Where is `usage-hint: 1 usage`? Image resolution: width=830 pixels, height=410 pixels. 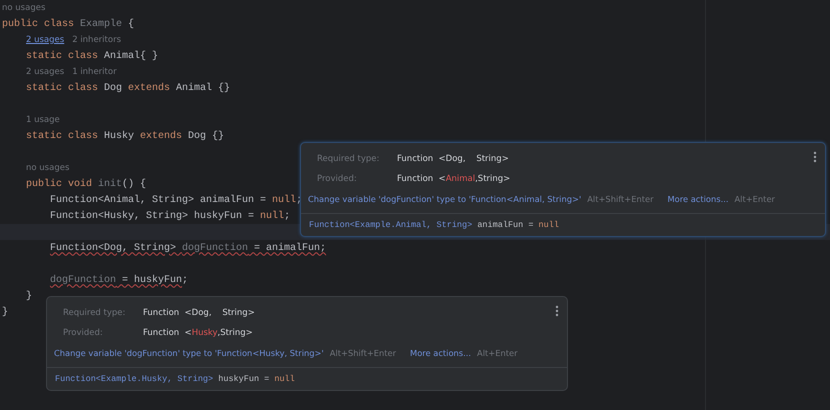 usage-hint: 1 usage is located at coordinates (43, 120).